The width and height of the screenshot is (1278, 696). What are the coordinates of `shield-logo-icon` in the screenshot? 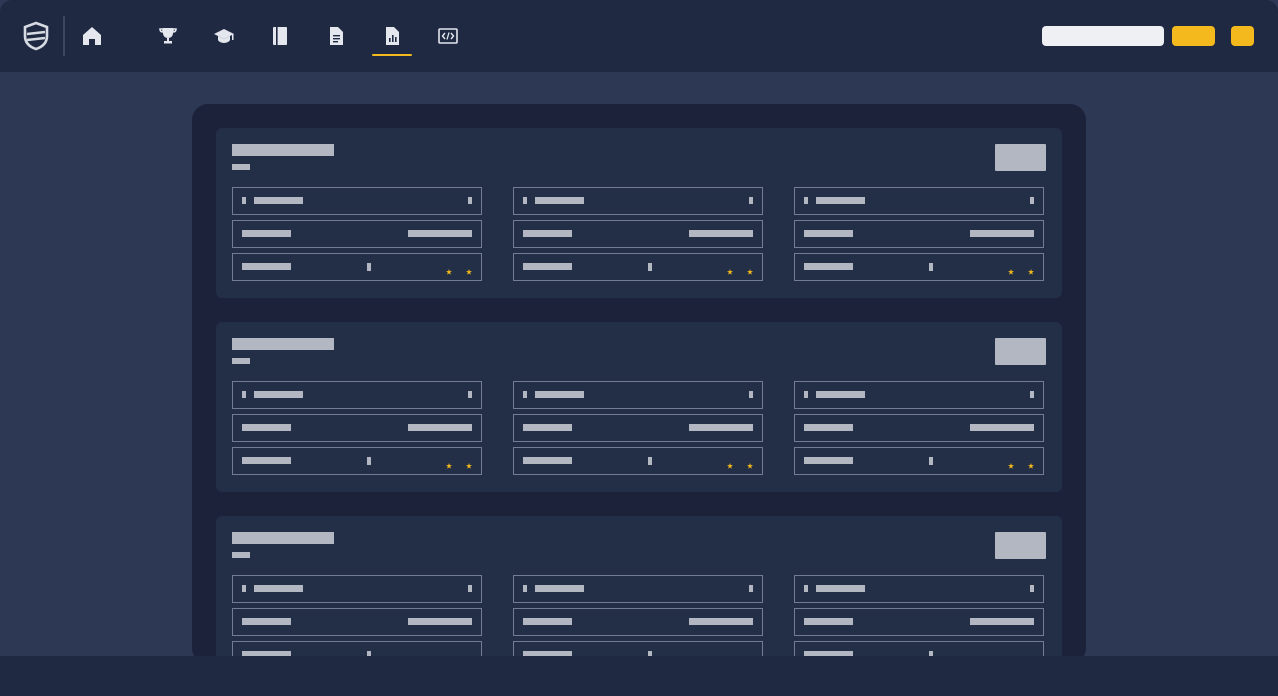 It's located at (36, 36).